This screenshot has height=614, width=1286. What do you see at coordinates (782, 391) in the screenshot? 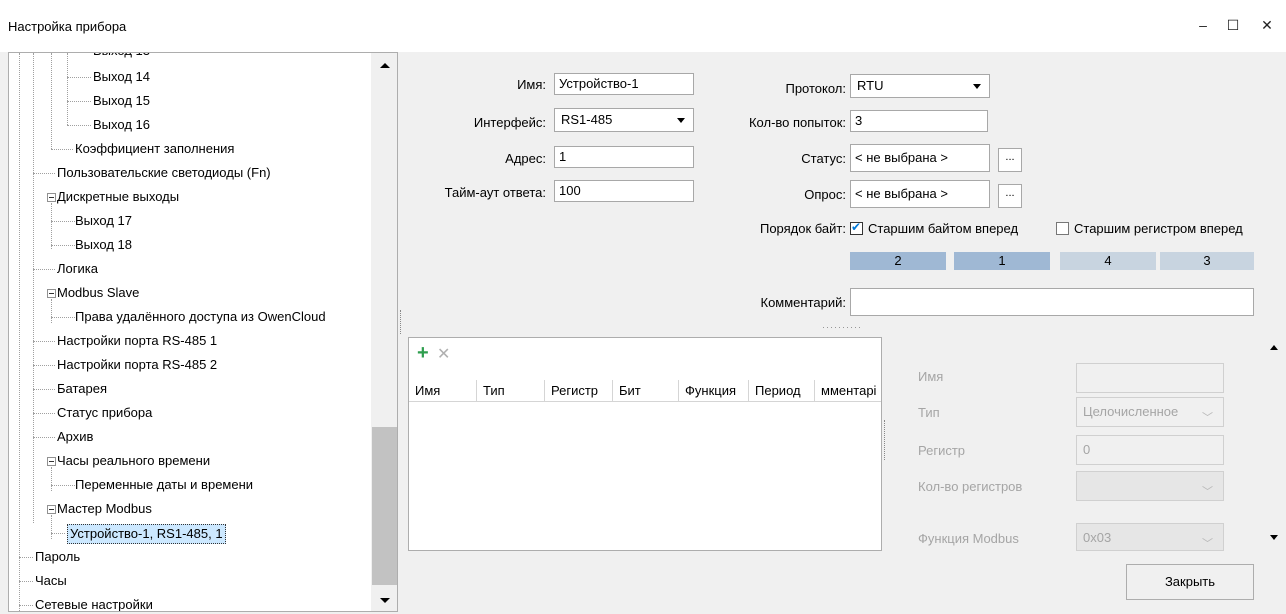
I see `column-period: Период` at bounding box center [782, 391].